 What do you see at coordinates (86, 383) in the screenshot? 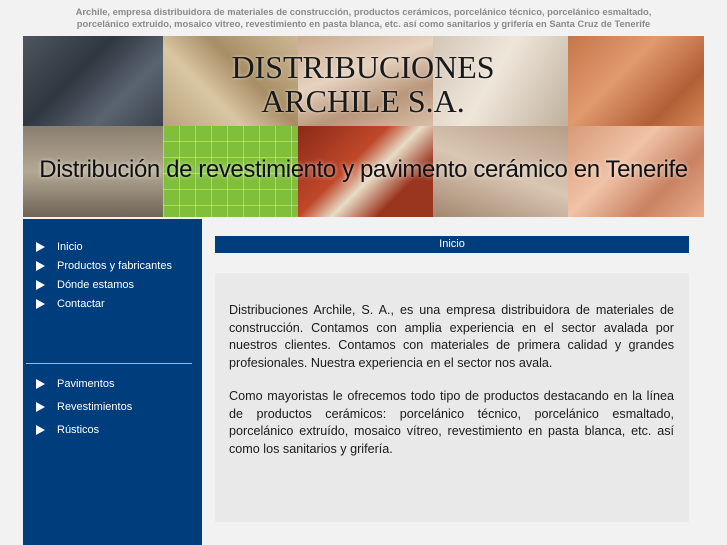
I see `menu-item-label: Pavimentos` at bounding box center [86, 383].